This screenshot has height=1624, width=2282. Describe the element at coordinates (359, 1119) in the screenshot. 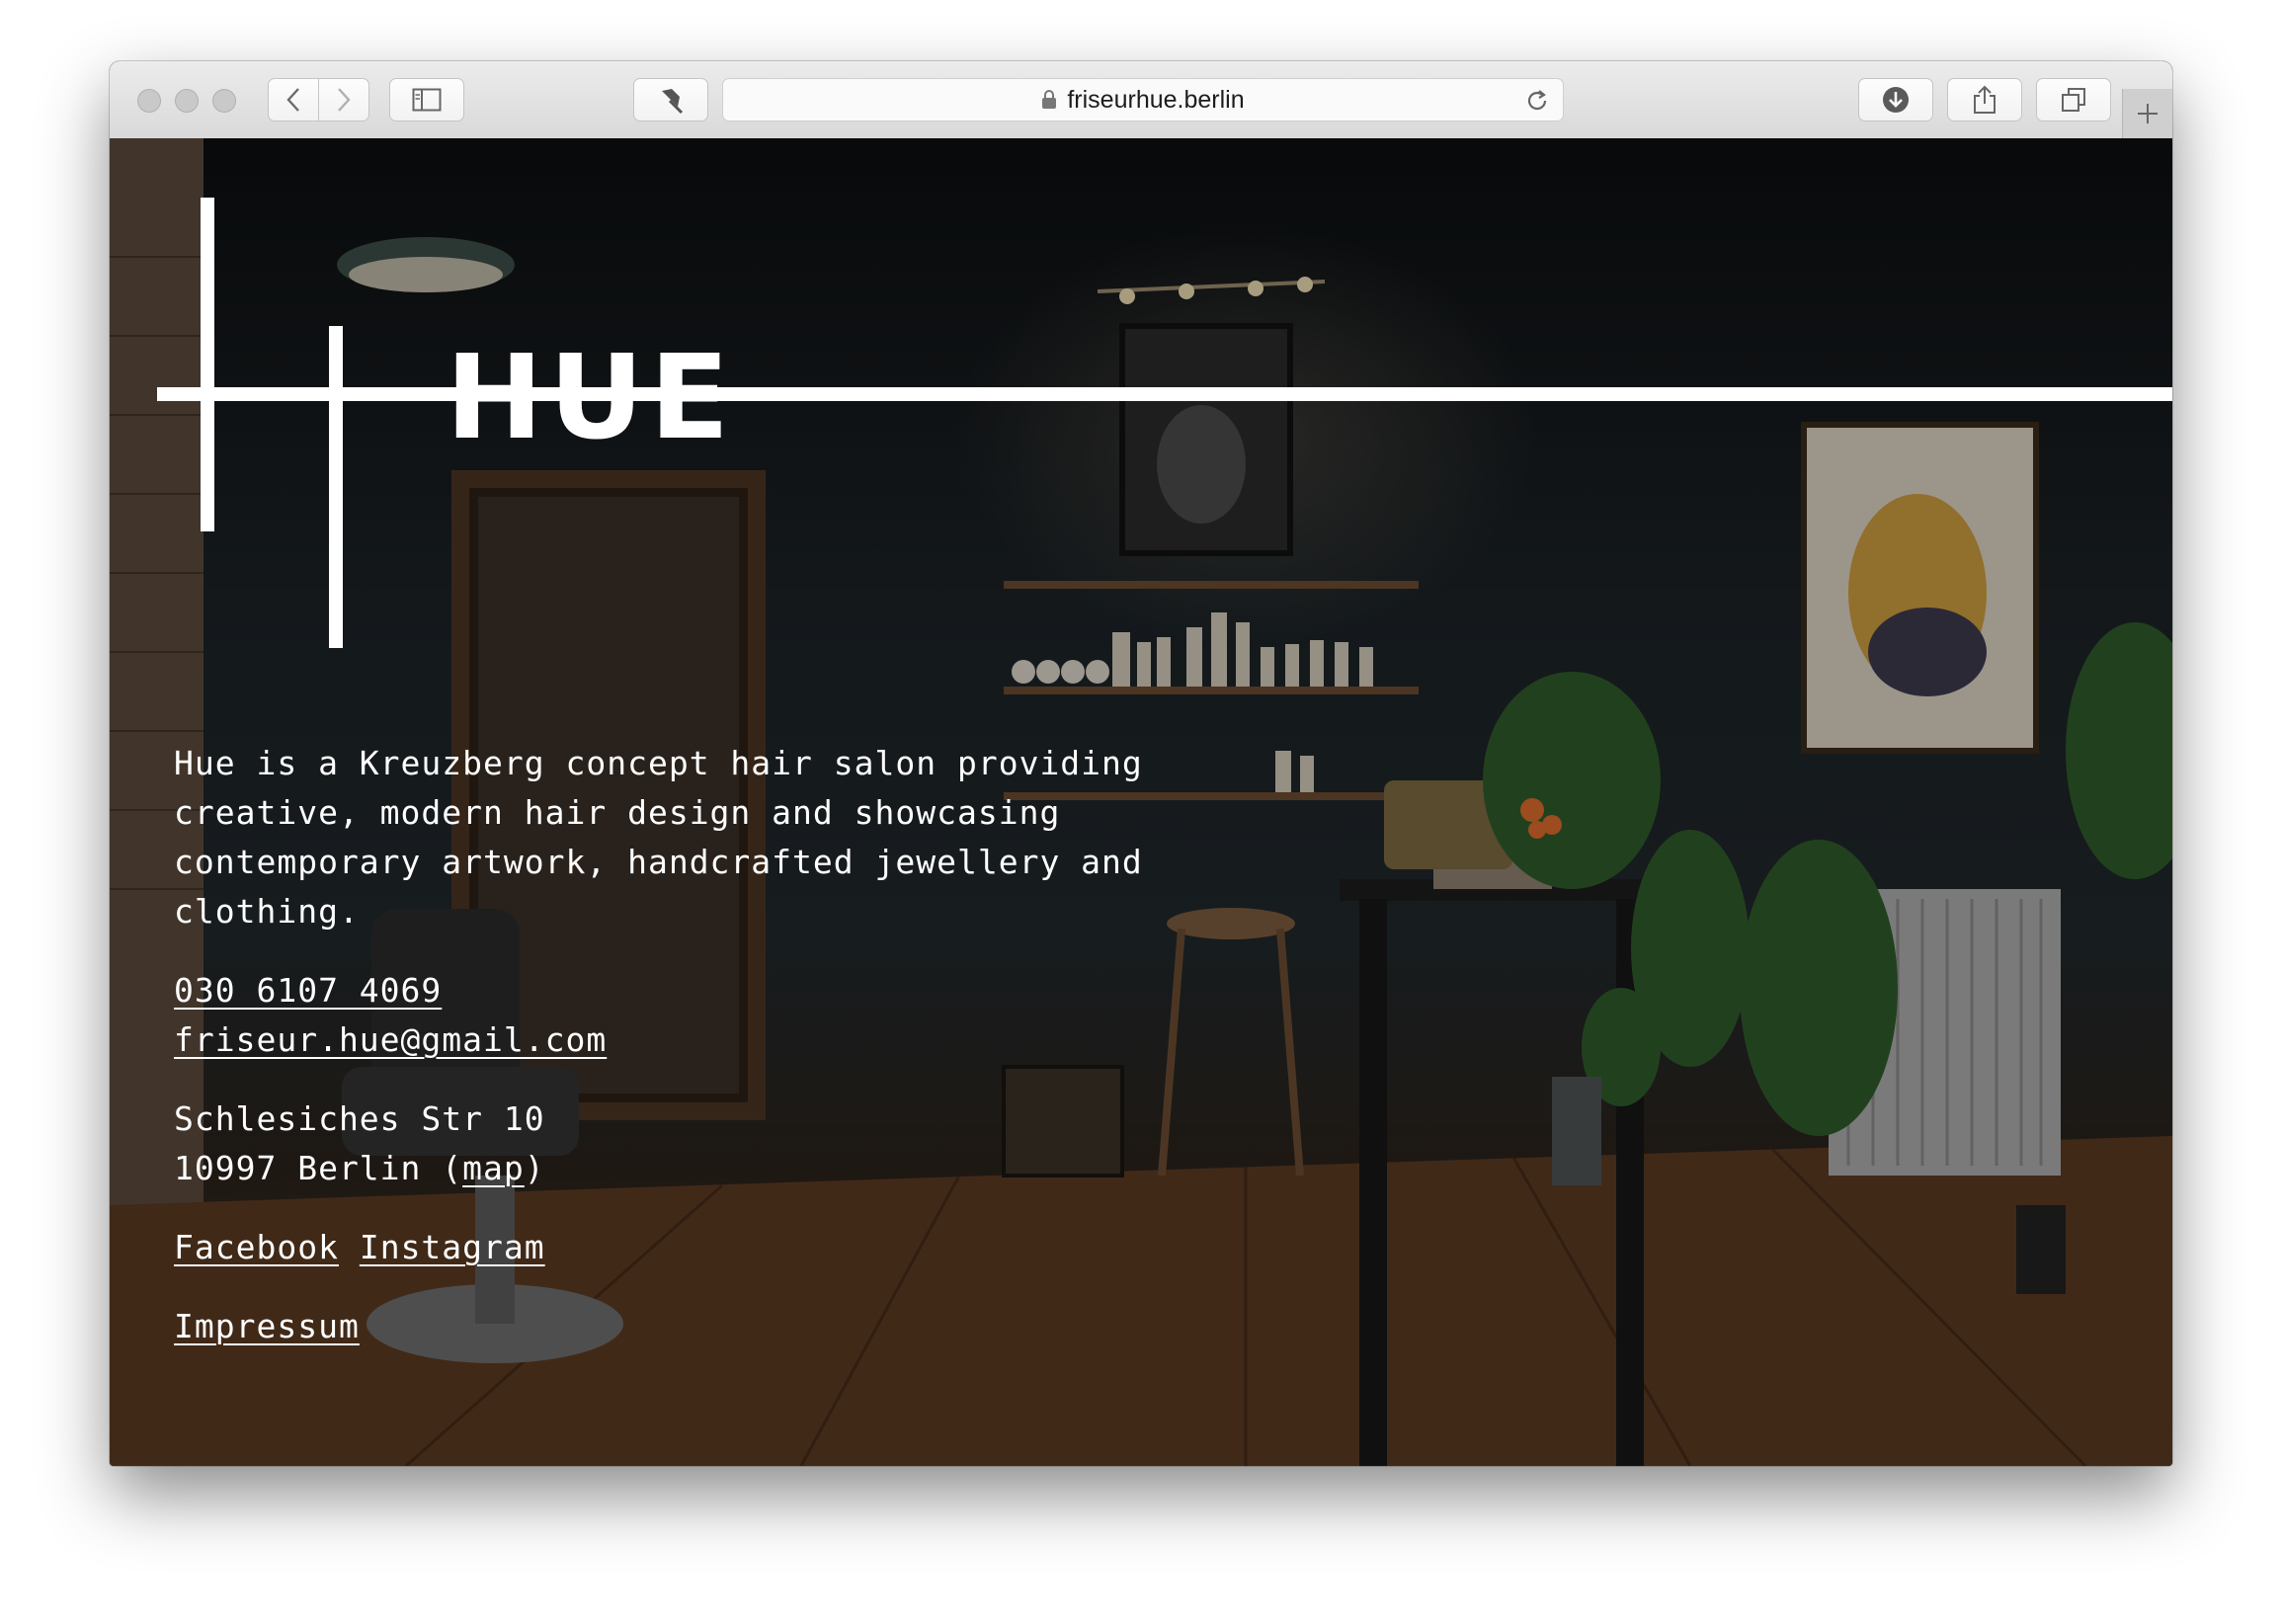

I see `address-street: Schlesiches Str 10` at that location.